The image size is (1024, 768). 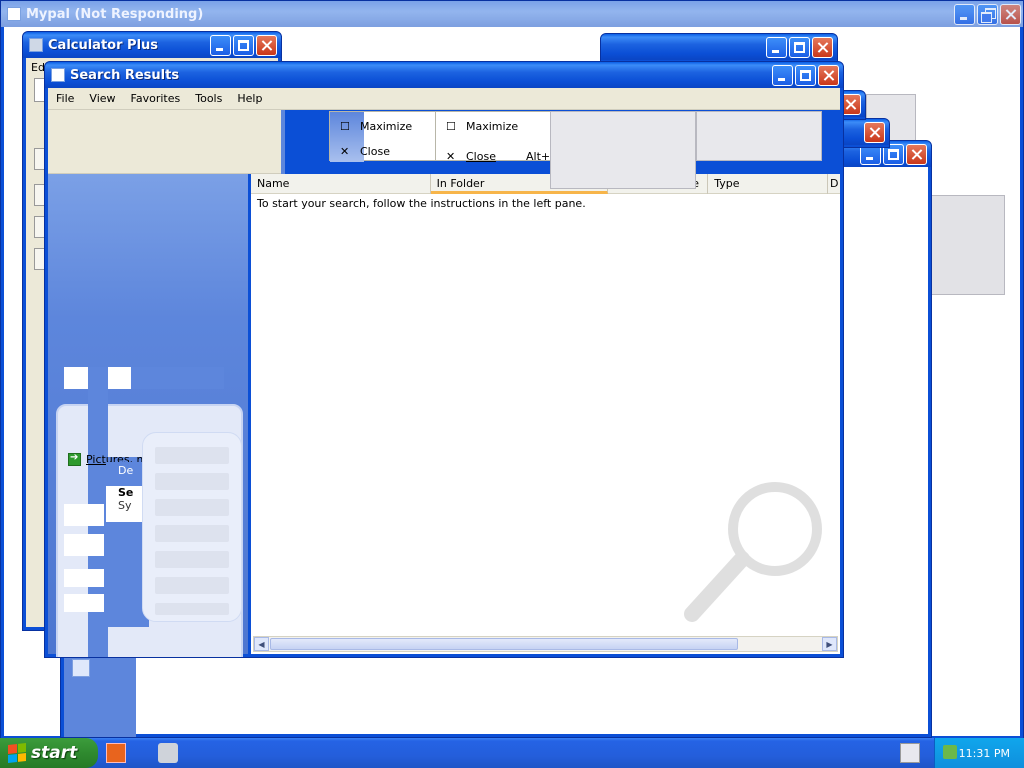 I want to click on search-window-icon, so click(x=58, y=75).